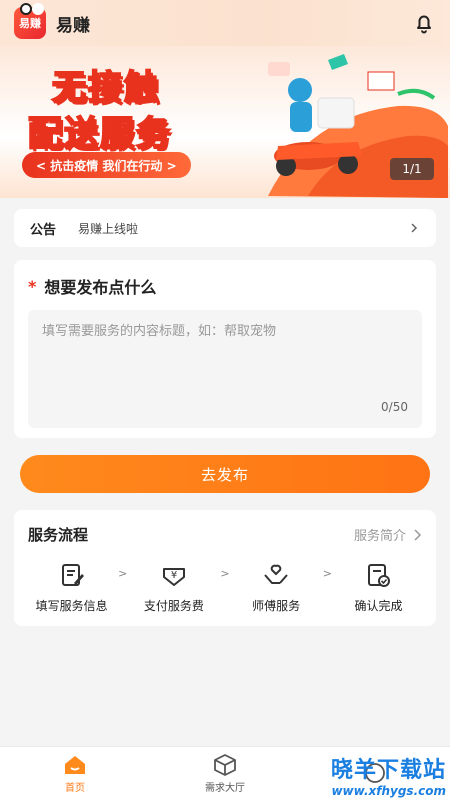 Image resolution: width=450 pixels, height=800 pixels. What do you see at coordinates (225, 369) in the screenshot?
I see `post-title-input: 填写需要服务的内容标题，如：帮取宠物 0/50` at bounding box center [225, 369].